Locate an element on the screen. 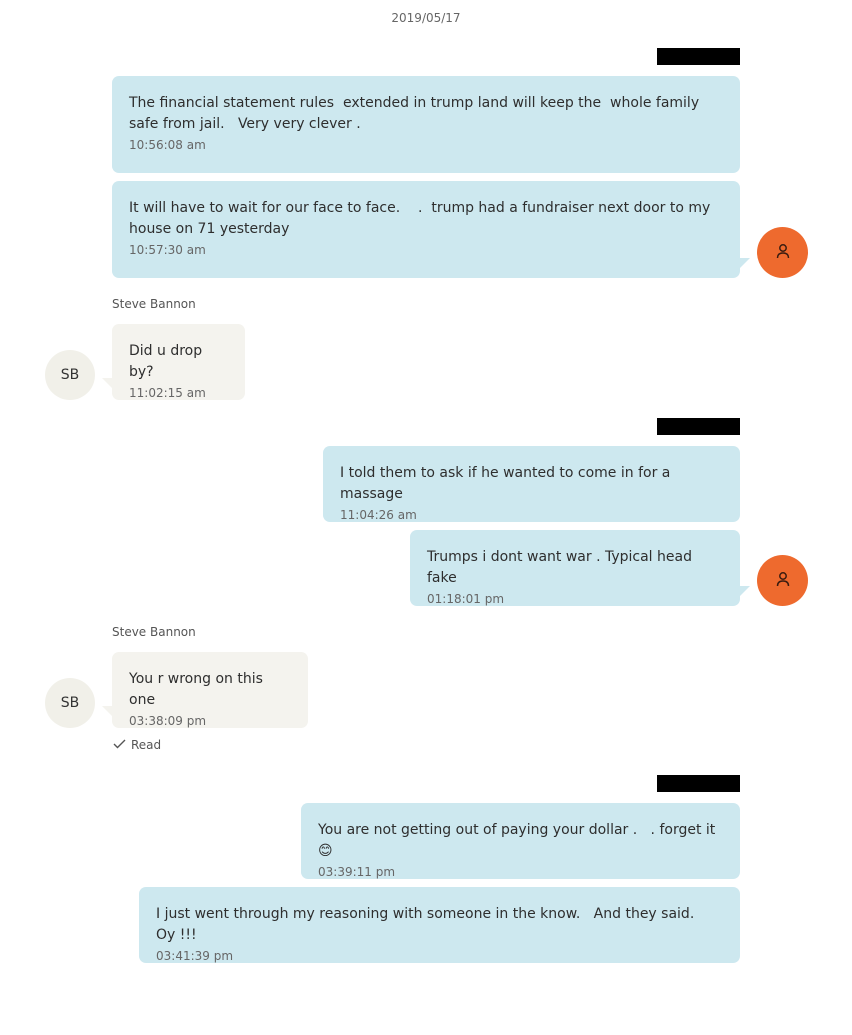  message-timestamp: 01:18:01 pm is located at coordinates (466, 599).